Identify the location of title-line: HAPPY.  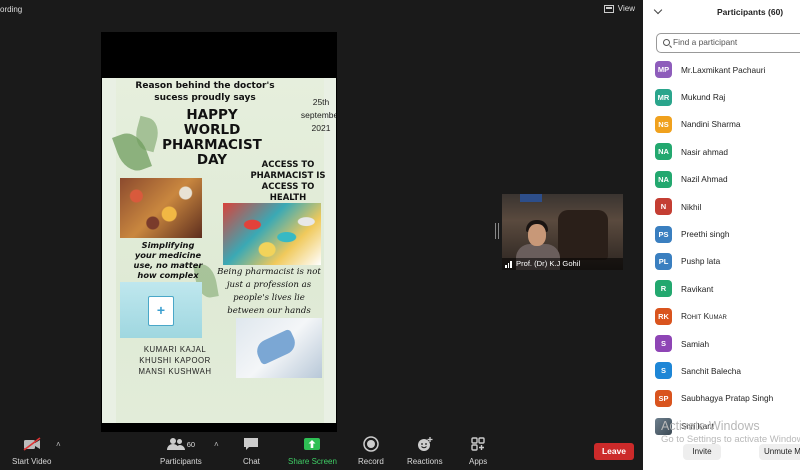
(212, 115).